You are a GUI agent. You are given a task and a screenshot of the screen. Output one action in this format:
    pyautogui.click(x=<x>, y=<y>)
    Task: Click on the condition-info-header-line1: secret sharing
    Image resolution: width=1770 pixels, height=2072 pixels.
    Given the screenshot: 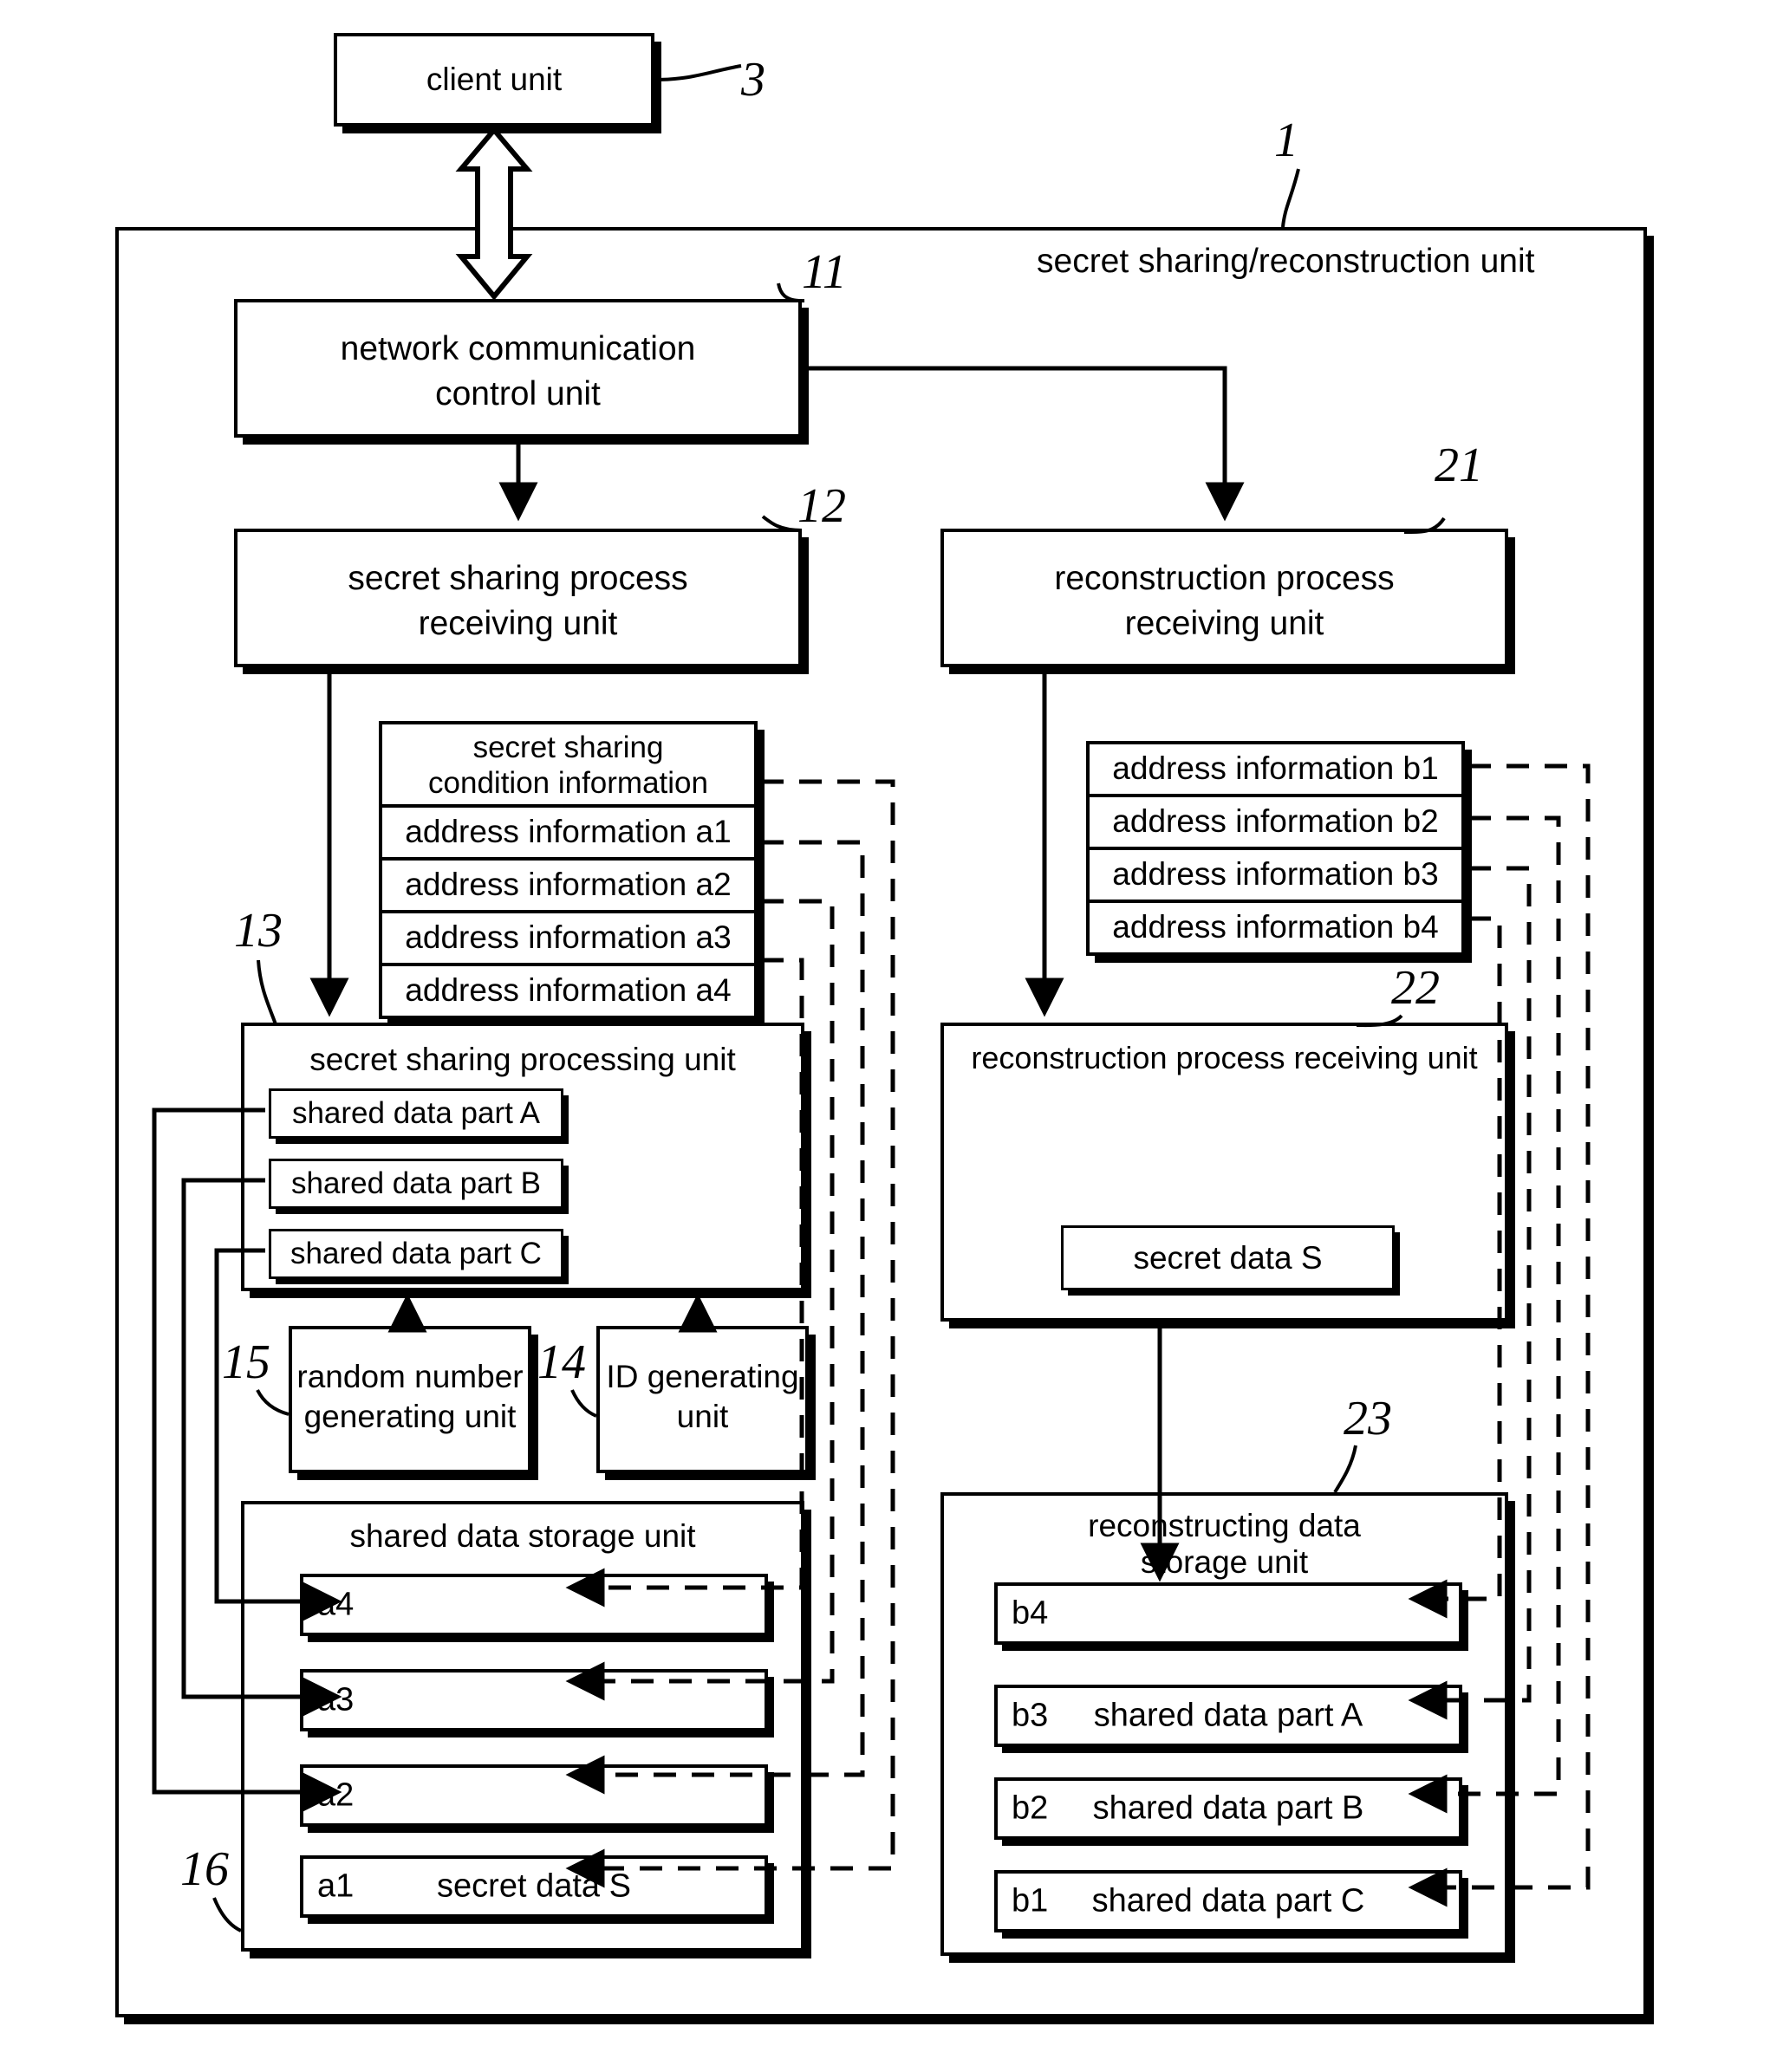 What is the action you would take?
    pyautogui.click(x=568, y=748)
    